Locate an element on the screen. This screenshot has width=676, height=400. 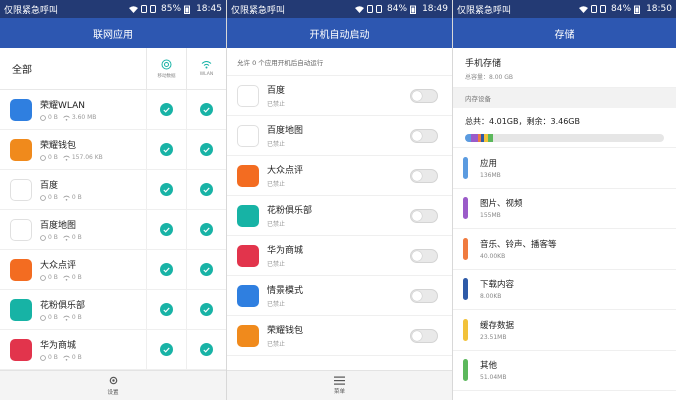
autostart-row: 百度 已禁止 is located at coordinates (339, 96).